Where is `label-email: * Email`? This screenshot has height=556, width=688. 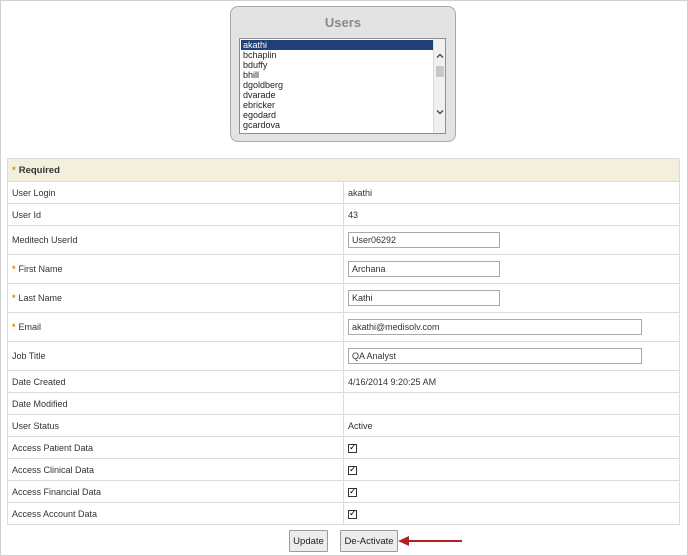
label-email: * Email is located at coordinates (175, 327).